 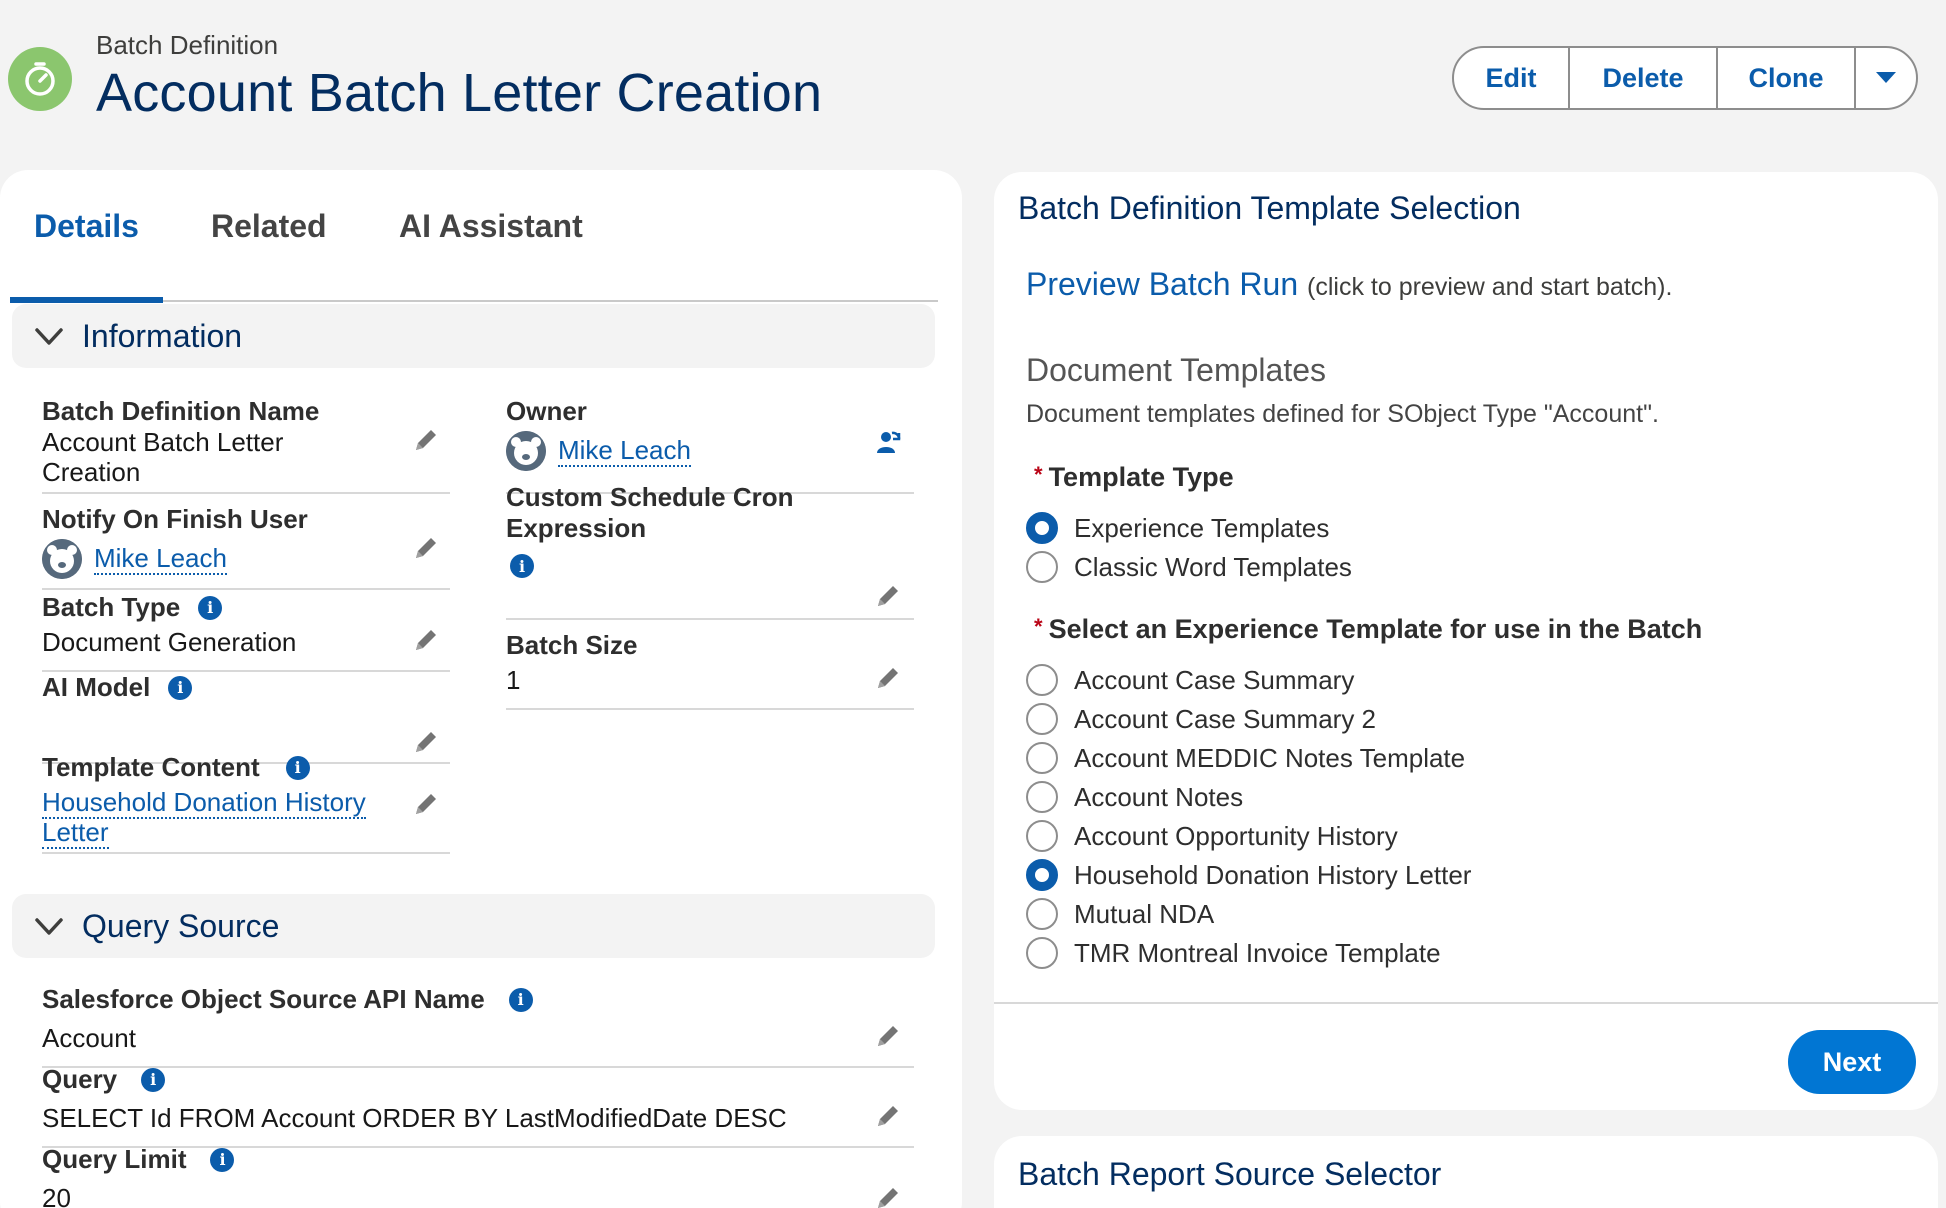 What do you see at coordinates (478, 999) in the screenshot?
I see `field-label: Salesforce Object Source API Name i` at bounding box center [478, 999].